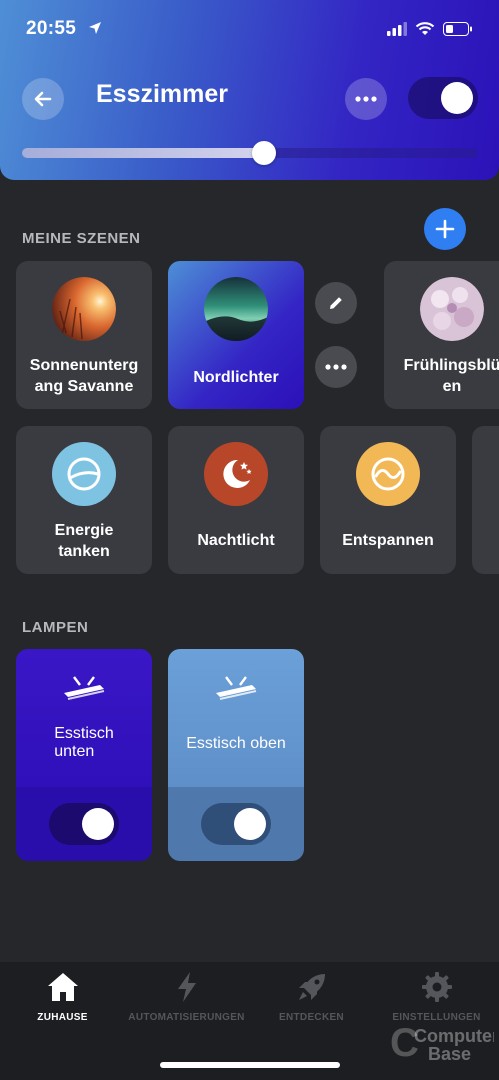  I want to click on northern-lights-image, so click(236, 309).